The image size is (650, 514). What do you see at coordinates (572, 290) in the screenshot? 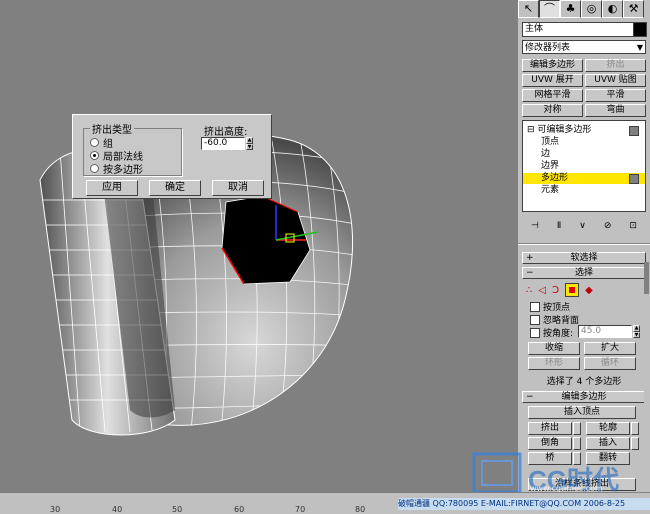
I see `polygon-level-icon` at bounding box center [572, 290].